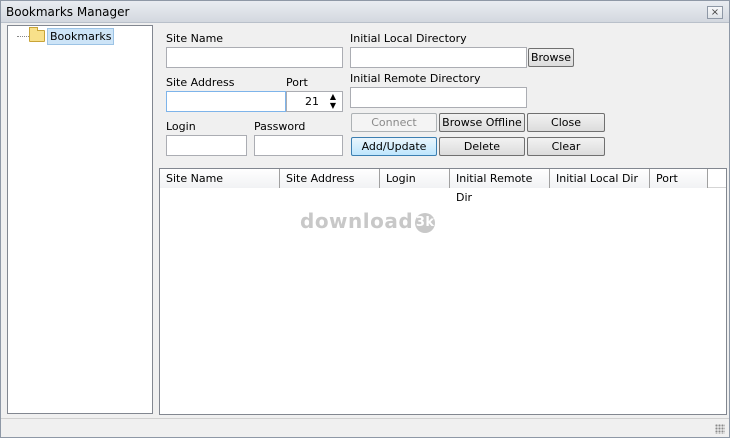 The image size is (730, 438). I want to click on add-update-button: Add/Update, so click(394, 146).